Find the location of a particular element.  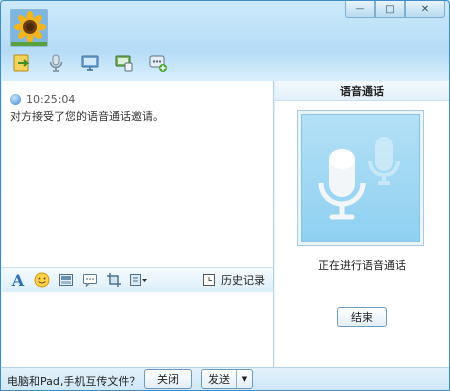

avatar is located at coordinates (29, 28).